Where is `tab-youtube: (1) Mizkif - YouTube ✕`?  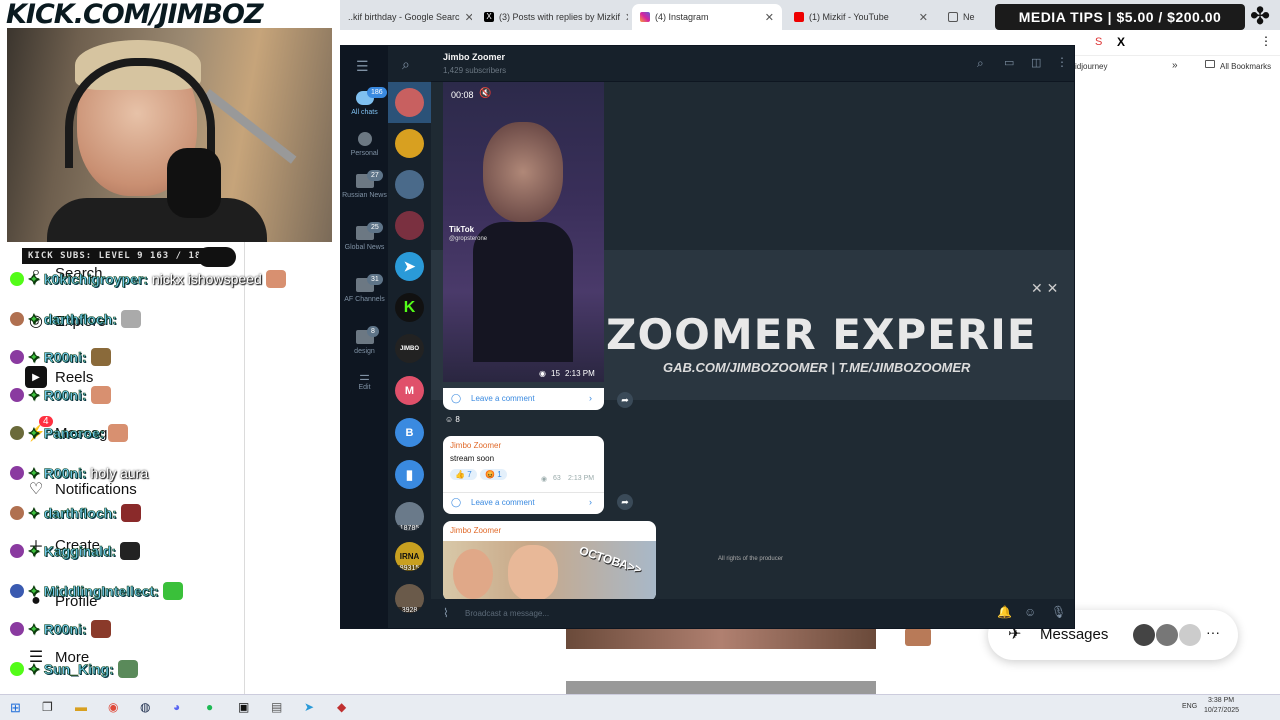 tab-youtube: (1) Mizkif - YouTube ✕ is located at coordinates (861, 17).